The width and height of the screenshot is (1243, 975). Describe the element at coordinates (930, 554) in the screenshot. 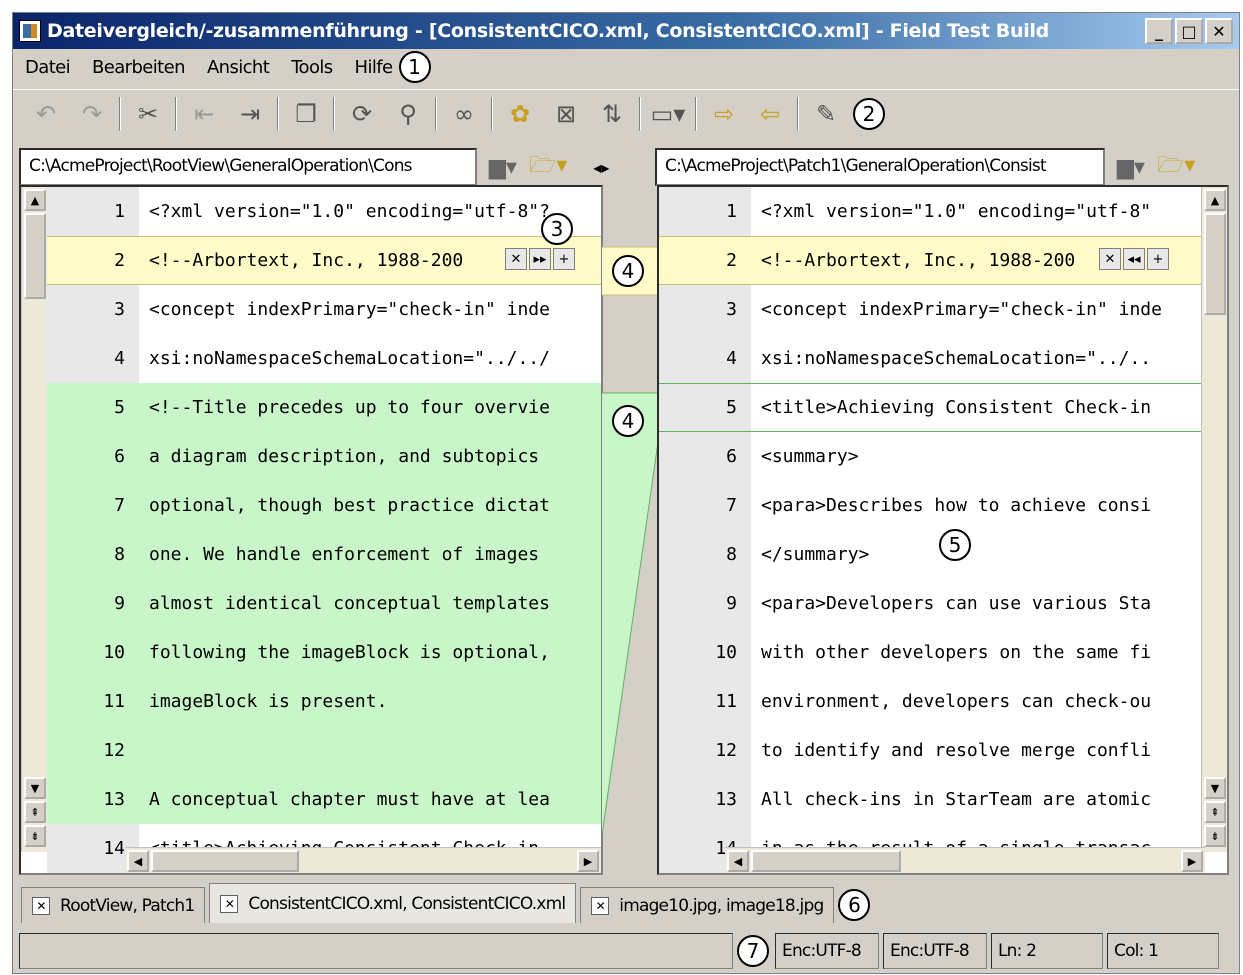

I see `code-line: 8 </summary>` at that location.